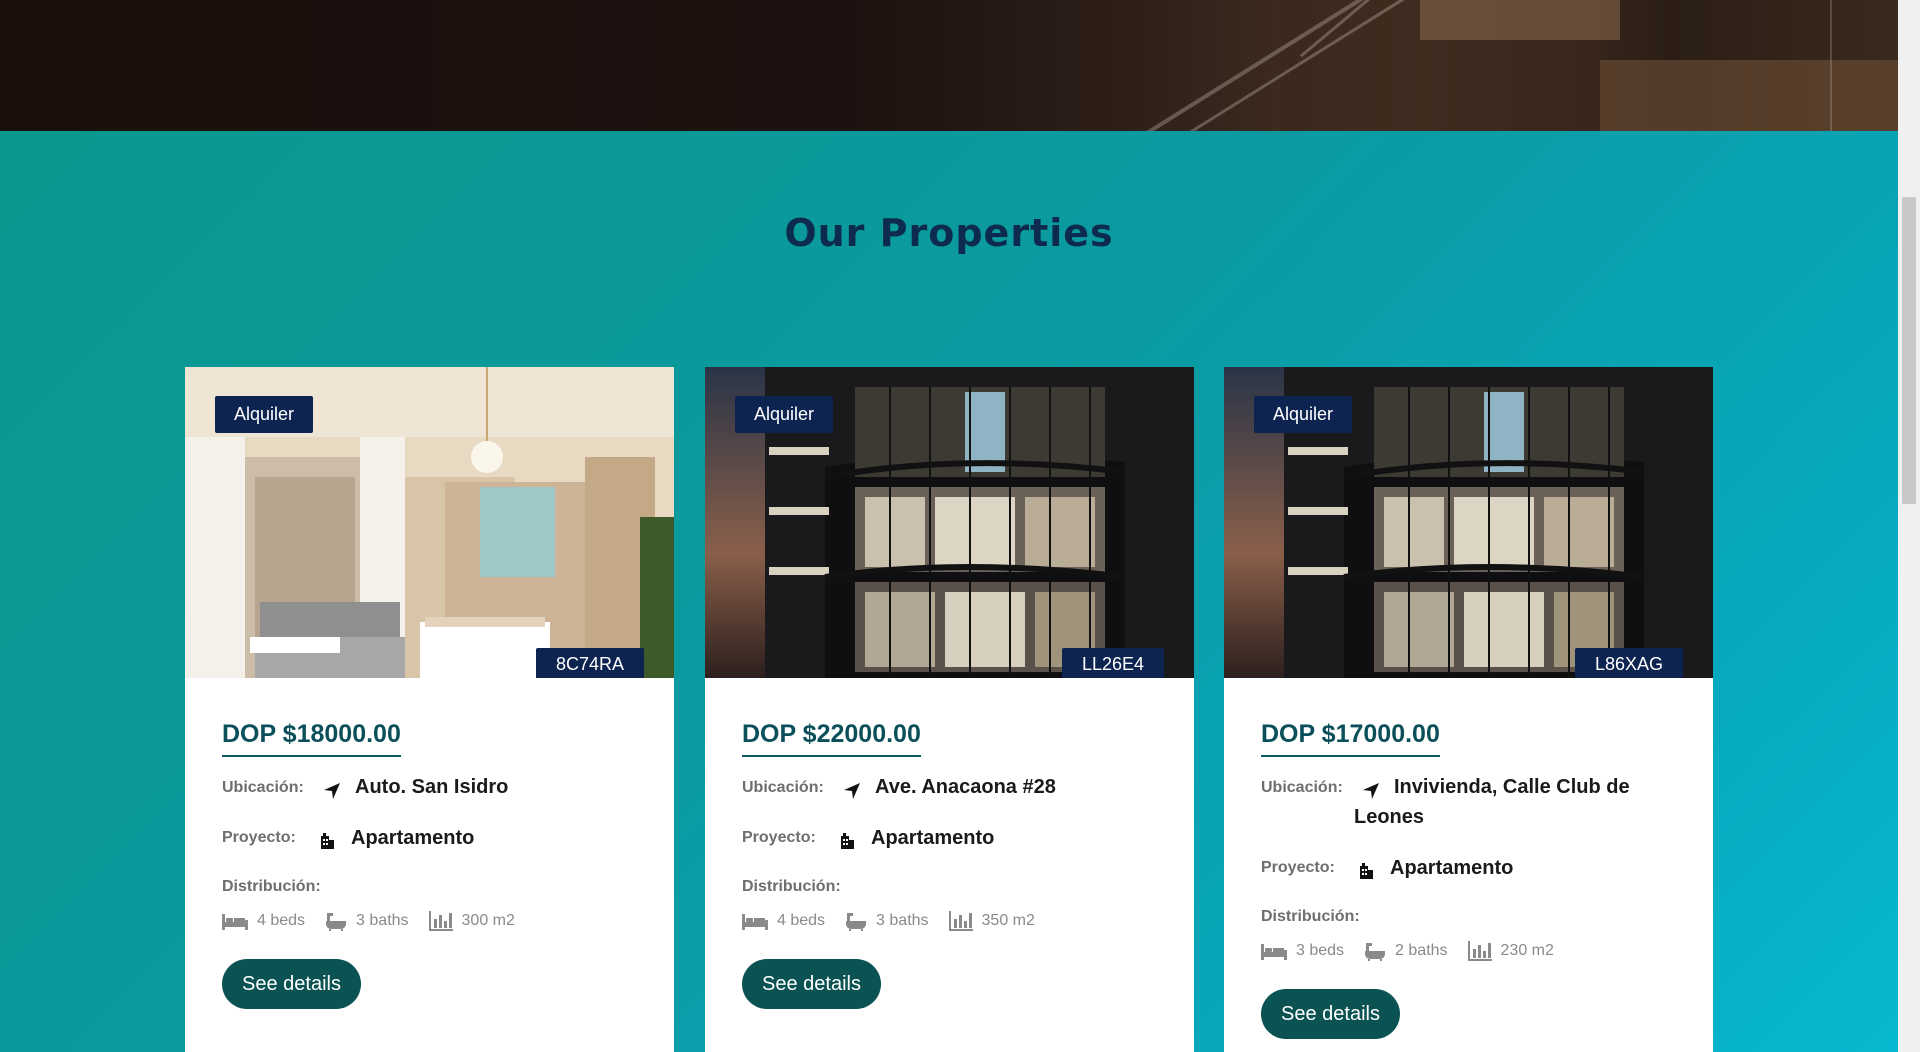 The height and width of the screenshot is (1052, 1920). What do you see at coordinates (1320, 950) in the screenshot?
I see `beds-value: 3 beds` at bounding box center [1320, 950].